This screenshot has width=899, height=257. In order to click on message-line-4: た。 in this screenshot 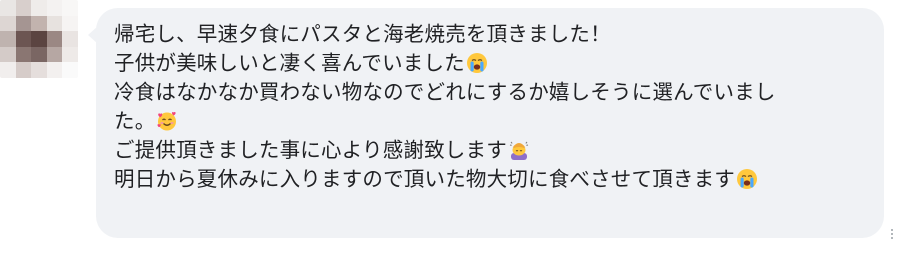, I will do `click(489, 121)`.